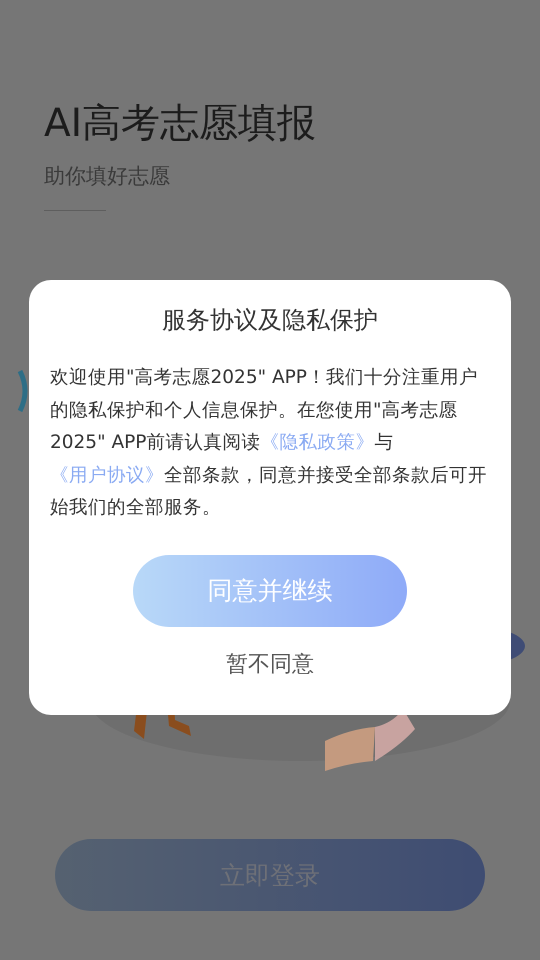  What do you see at coordinates (317, 443) in the screenshot?
I see `policy-link: 《隐私政策》` at bounding box center [317, 443].